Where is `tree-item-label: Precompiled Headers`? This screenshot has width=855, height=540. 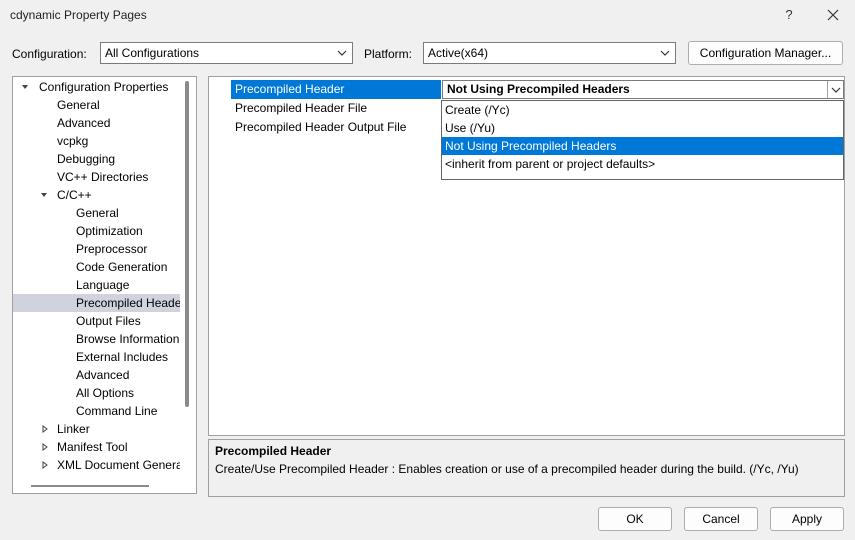 tree-item-label: Precompiled Headers is located at coordinates (128, 303).